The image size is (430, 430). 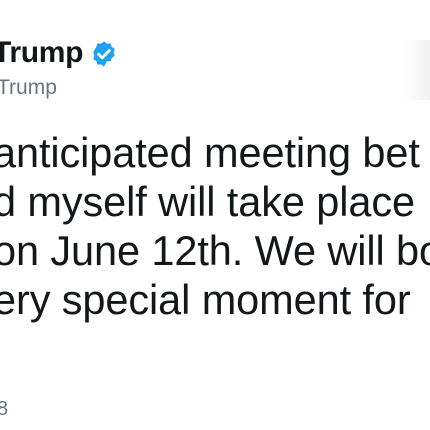 I want to click on author-name-row: Trump, so click(x=59, y=53).